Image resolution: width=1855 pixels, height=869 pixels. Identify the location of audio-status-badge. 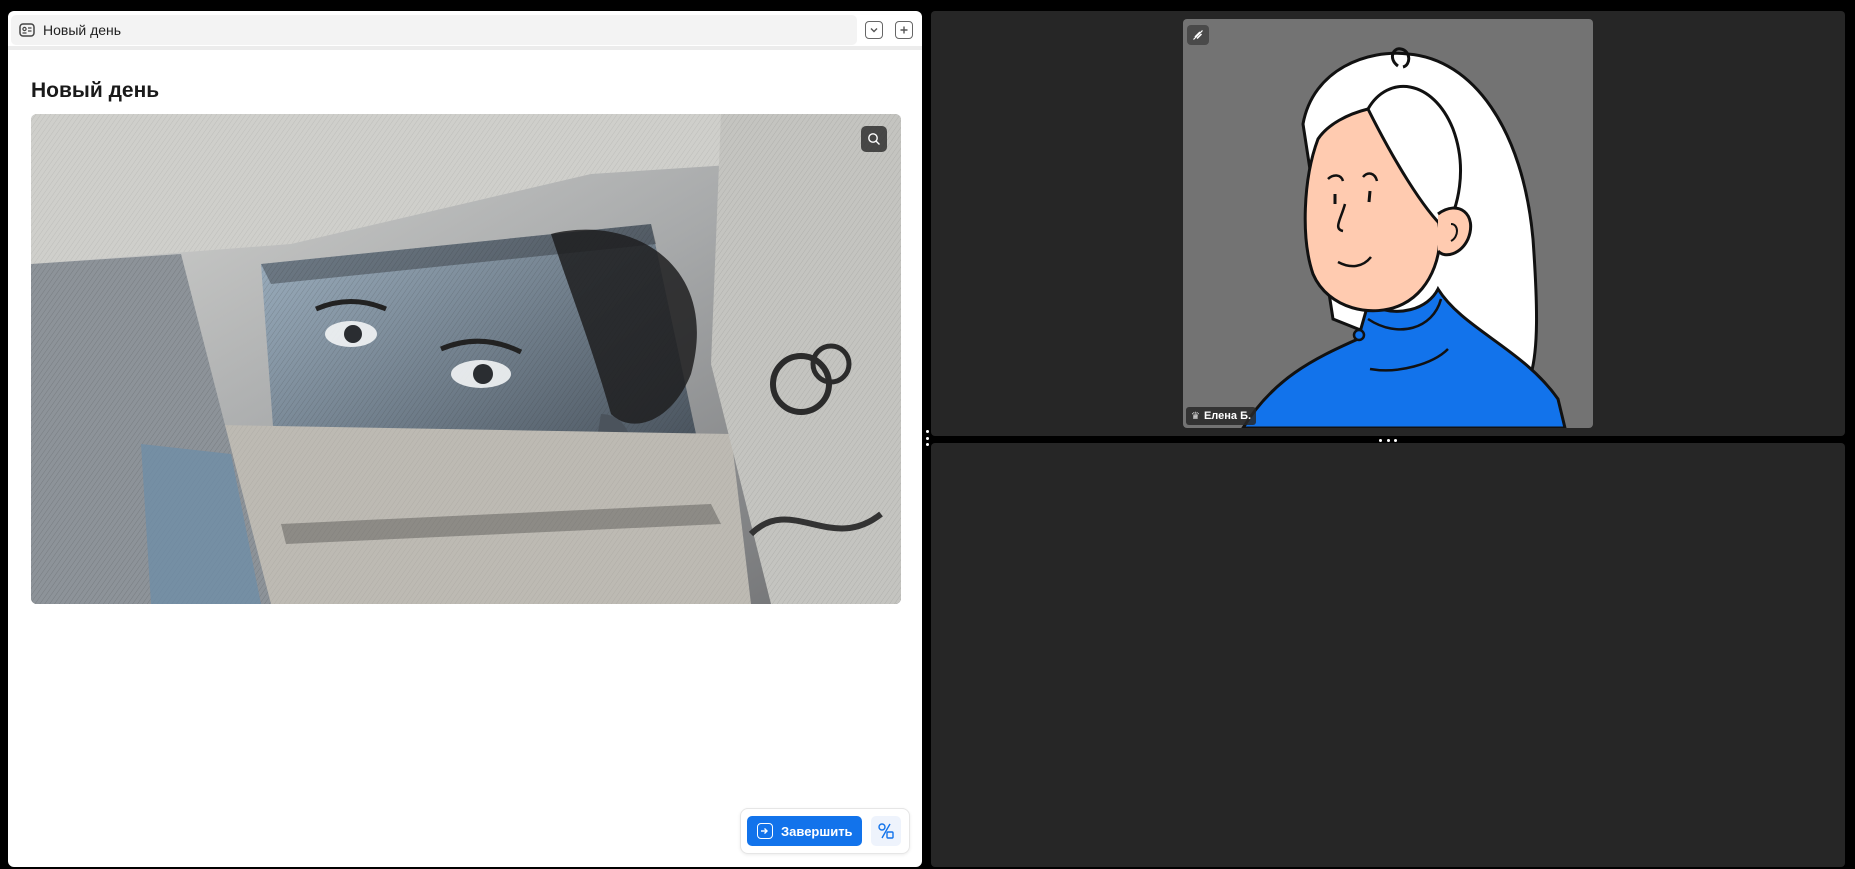
(1198, 35).